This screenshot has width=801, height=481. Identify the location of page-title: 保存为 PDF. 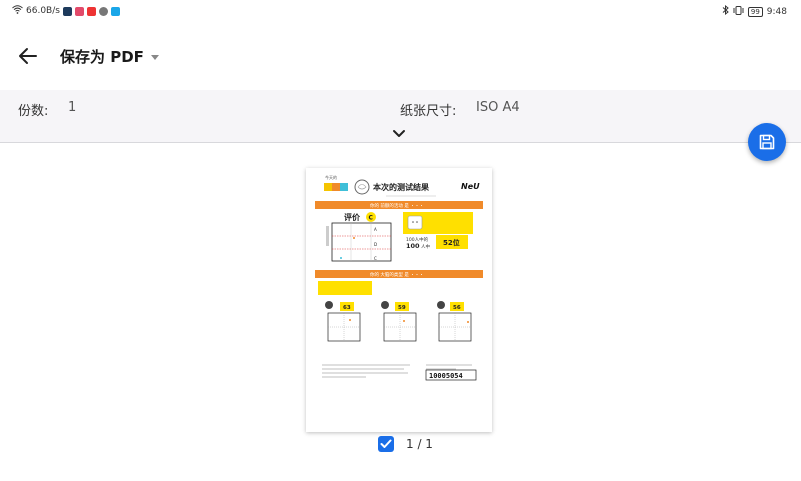
(102, 57).